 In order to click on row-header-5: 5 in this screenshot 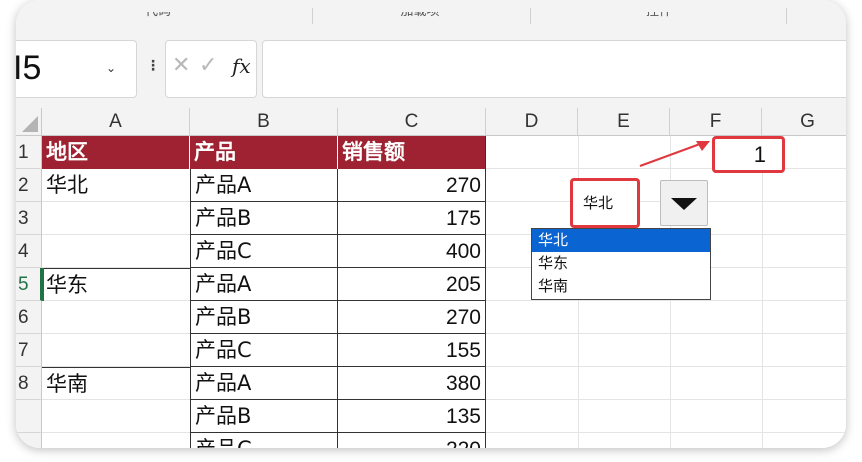, I will do `click(29, 284)`.